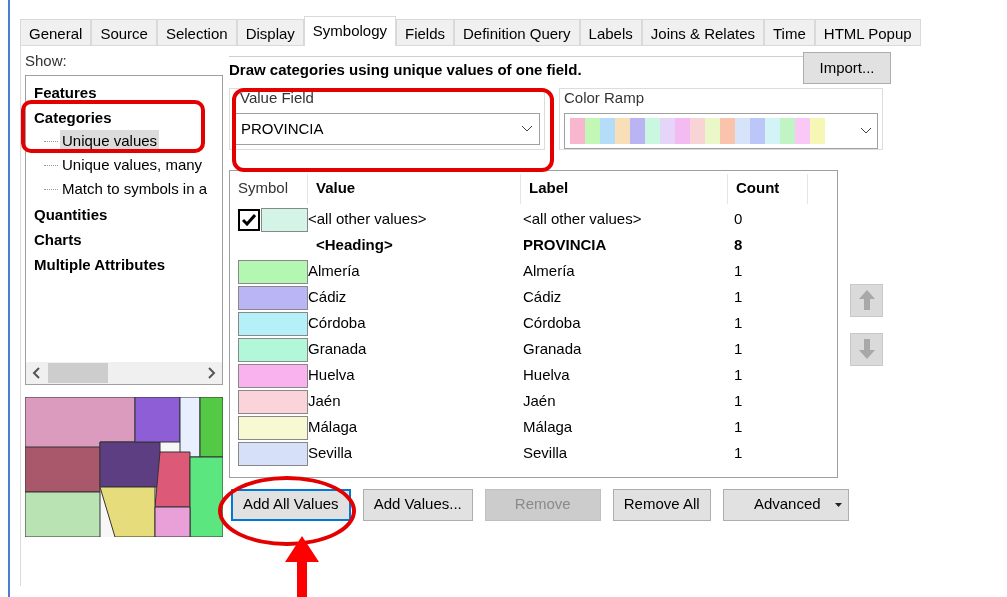 The width and height of the screenshot is (1007, 597). What do you see at coordinates (539, 401) in the screenshot?
I see `label-cell-text: Jaén` at bounding box center [539, 401].